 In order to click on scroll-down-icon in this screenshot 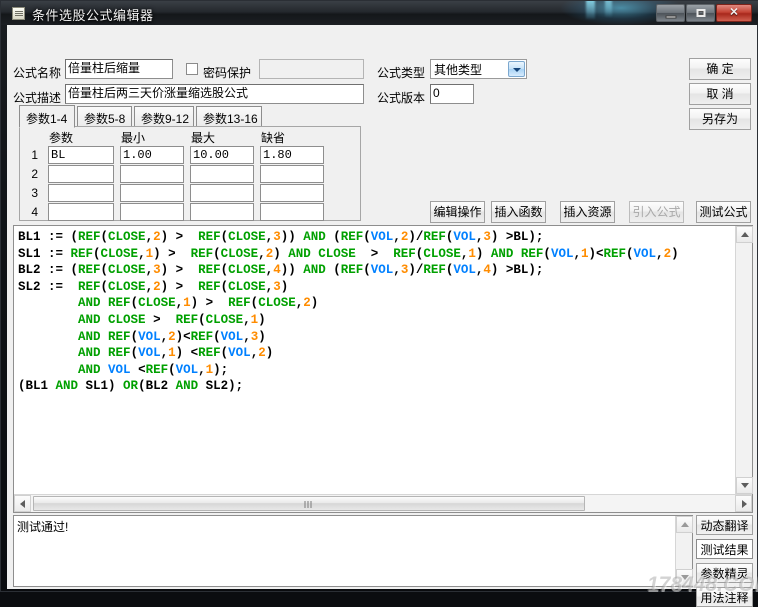, I will do `click(744, 485)`.